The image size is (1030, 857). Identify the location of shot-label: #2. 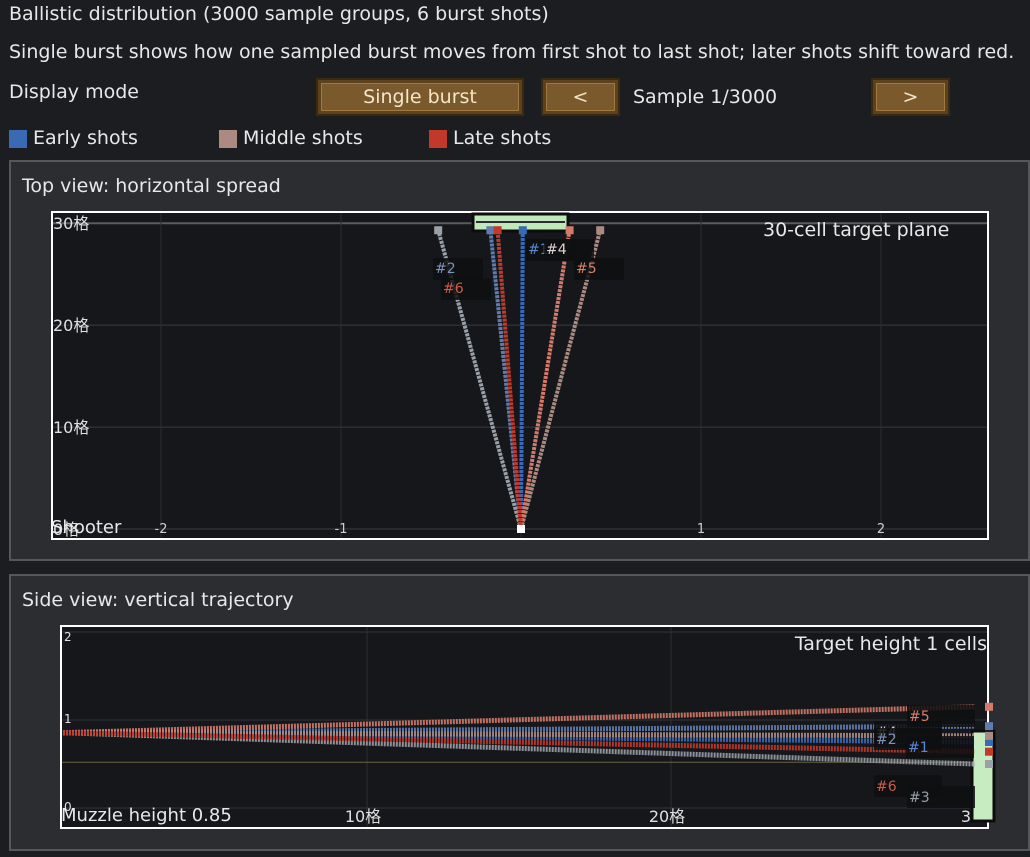
(886, 740).